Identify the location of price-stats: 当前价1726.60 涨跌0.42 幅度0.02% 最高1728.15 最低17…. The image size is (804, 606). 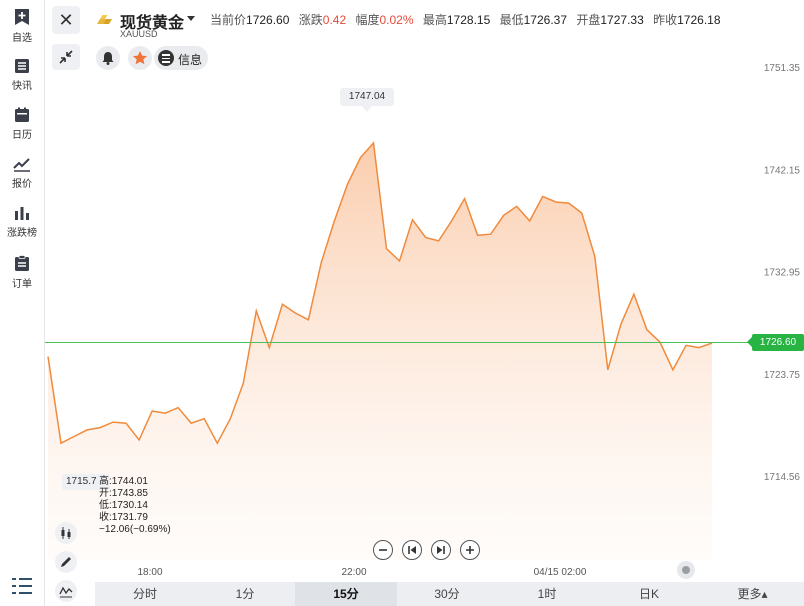
(468, 19).